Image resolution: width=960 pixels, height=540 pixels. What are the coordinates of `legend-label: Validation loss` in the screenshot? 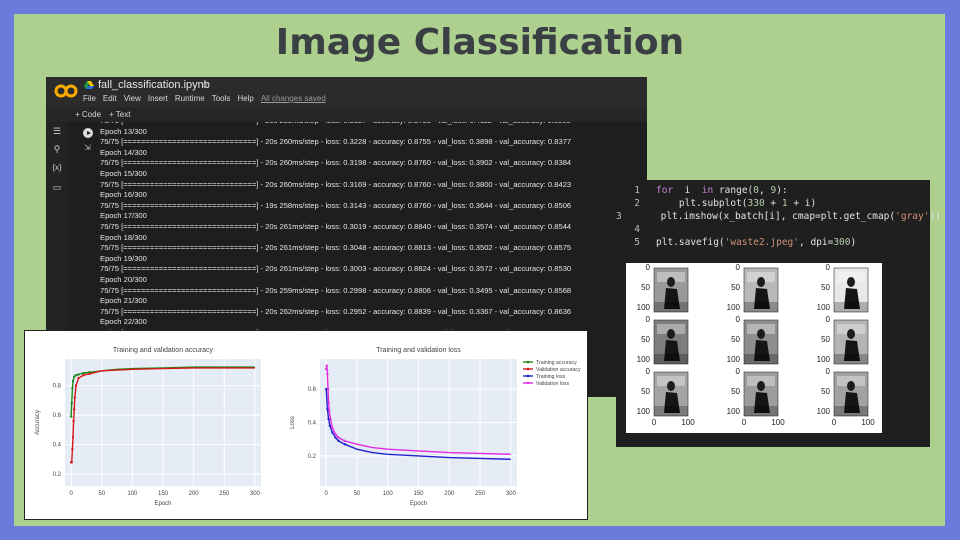 It's located at (552, 384).